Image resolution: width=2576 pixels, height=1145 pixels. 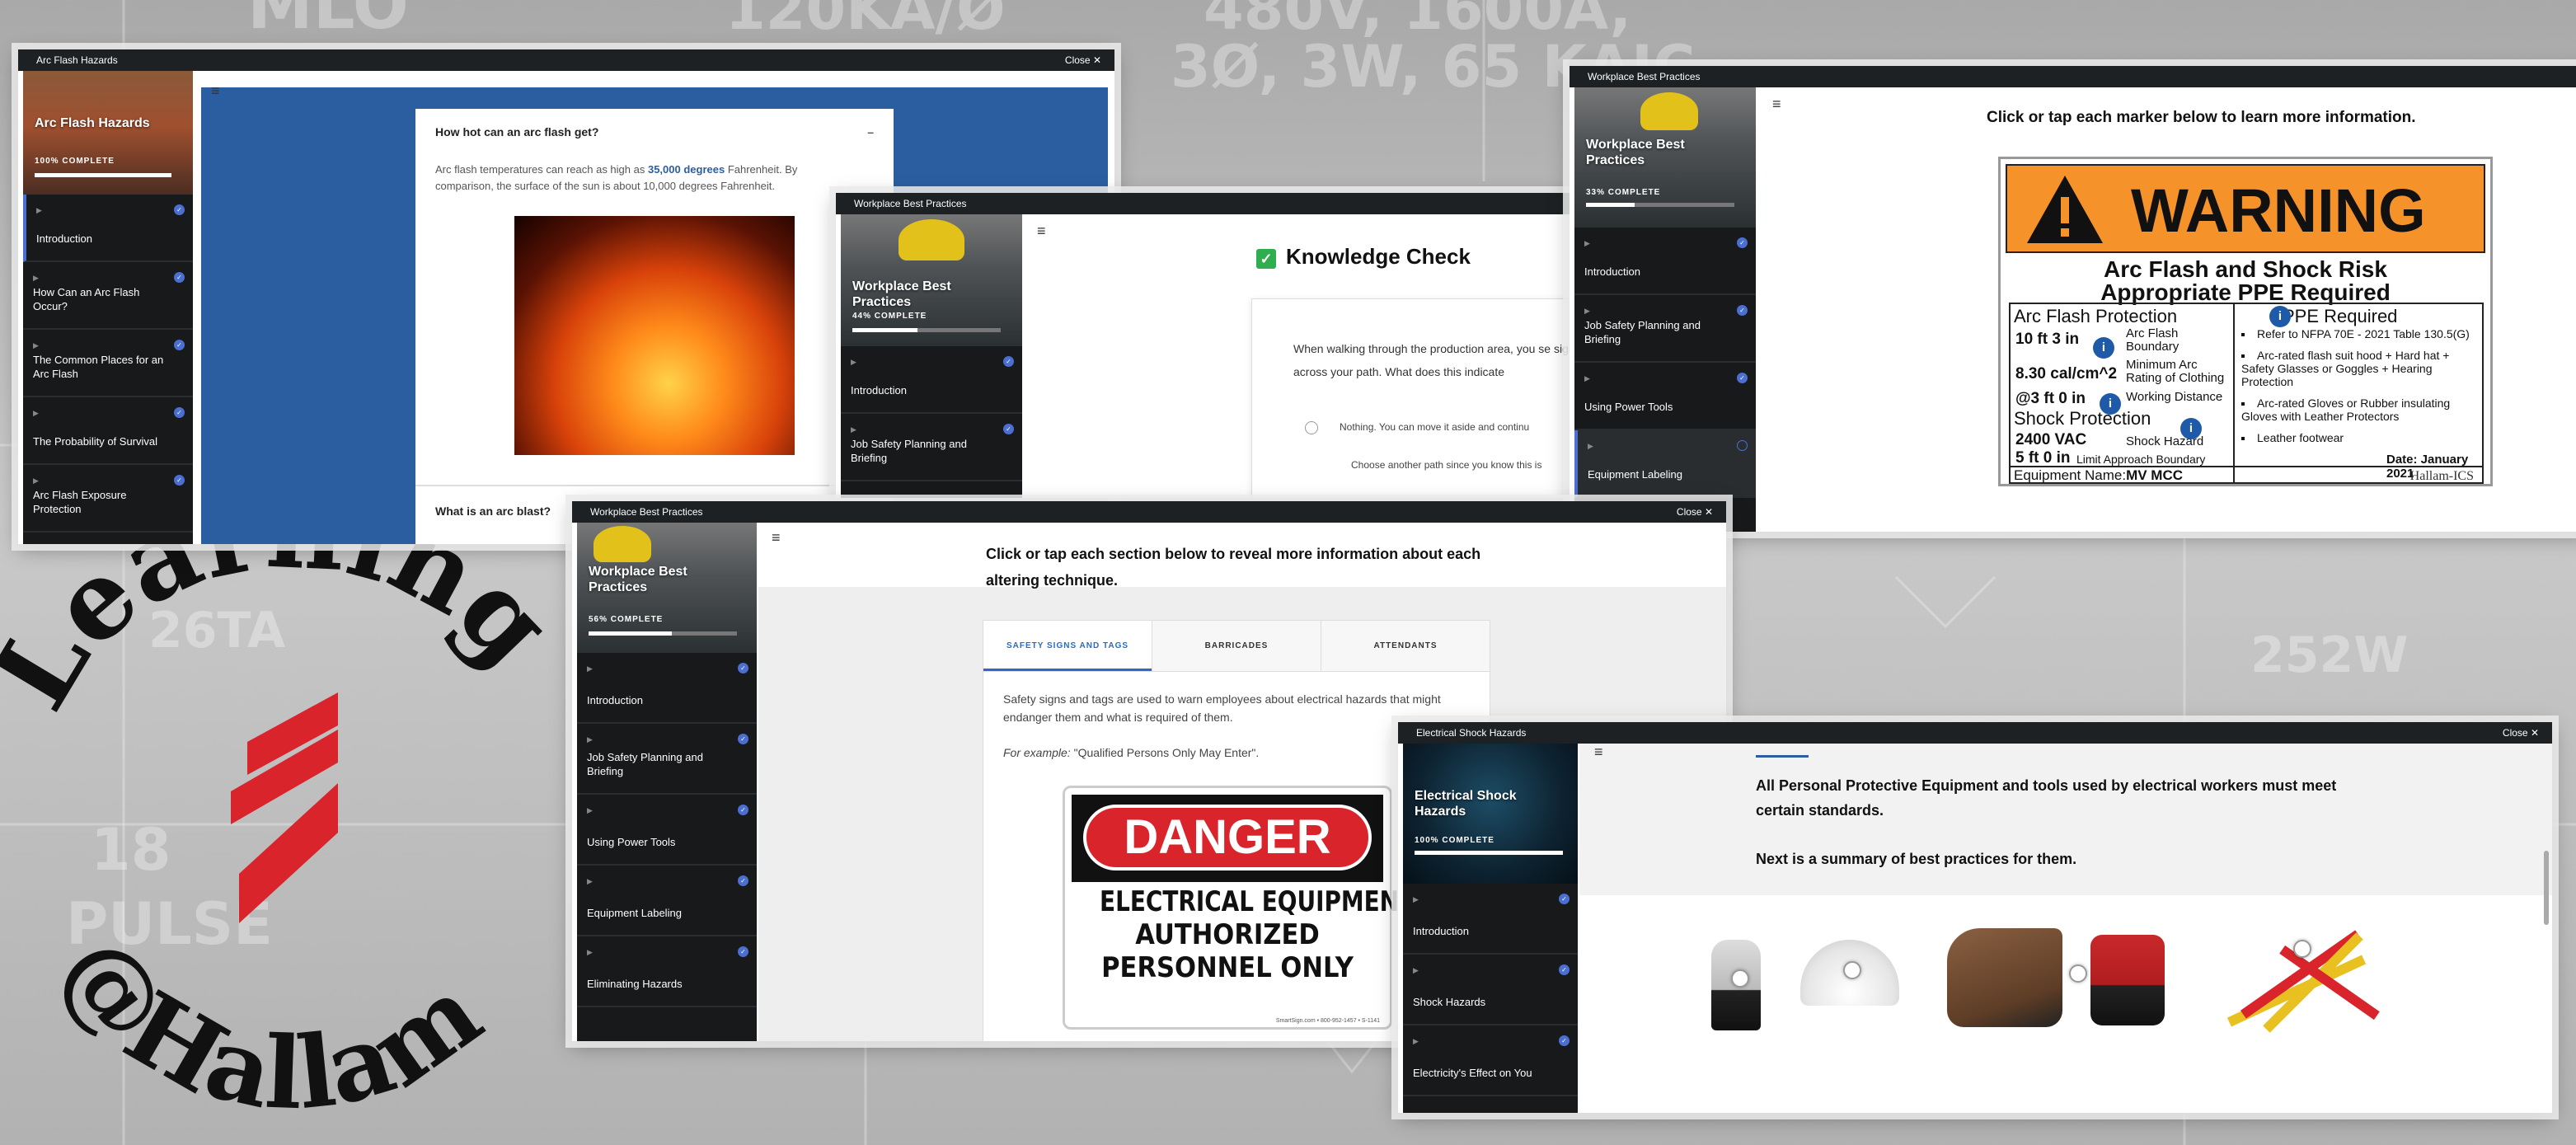 I want to click on course-header: Workplace Best Practices 44% COMPLETE, so click(x=932, y=280).